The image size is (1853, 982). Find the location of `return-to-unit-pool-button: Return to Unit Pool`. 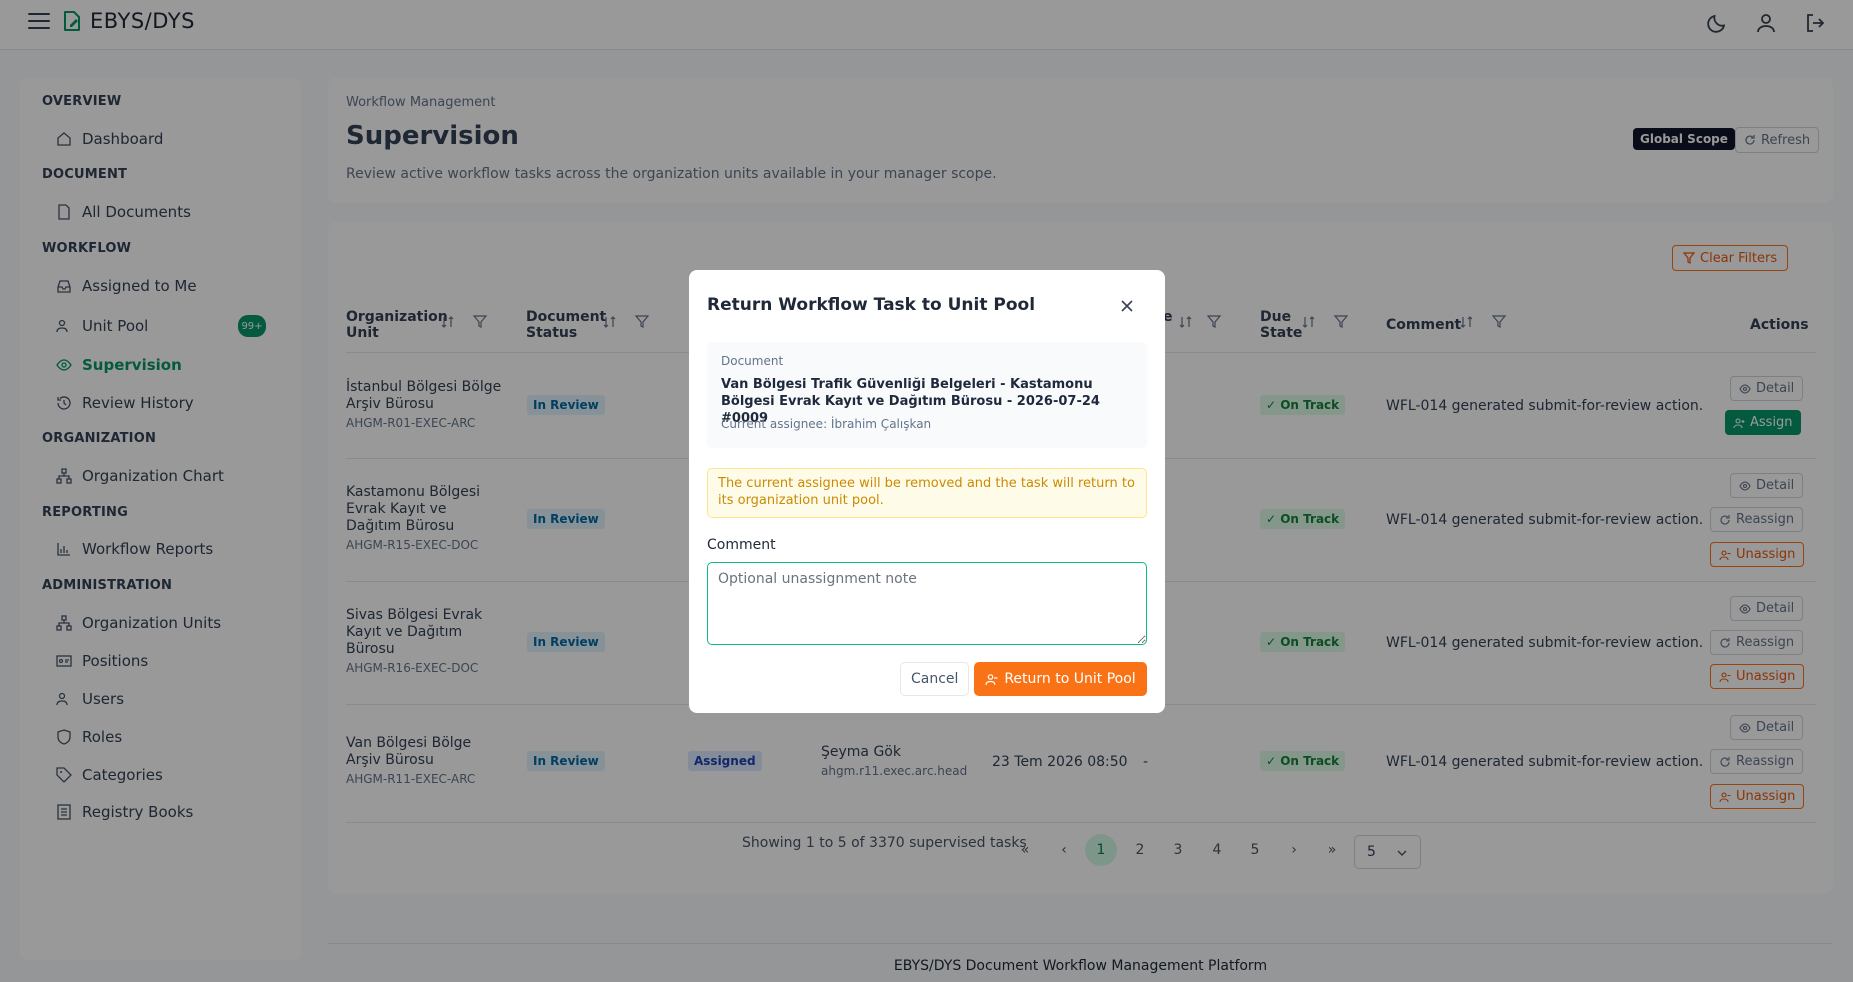

return-to-unit-pool-button: Return to Unit Pool is located at coordinates (1060, 679).